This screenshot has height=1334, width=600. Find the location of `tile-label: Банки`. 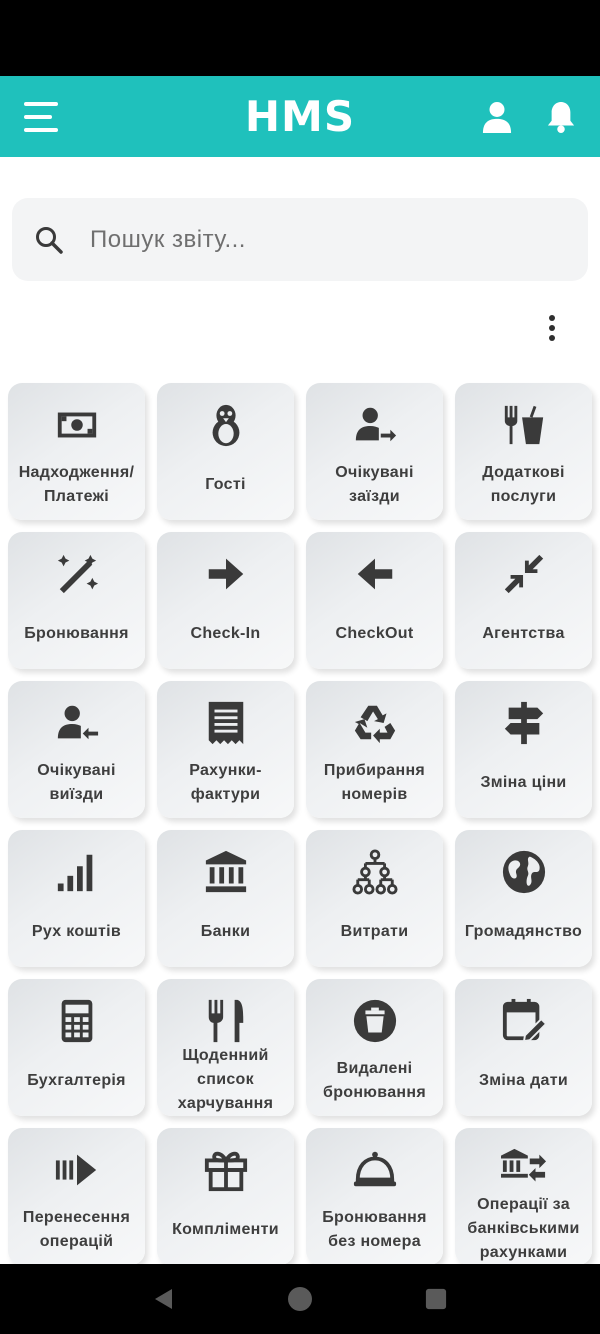

tile-label: Банки is located at coordinates (225, 931).